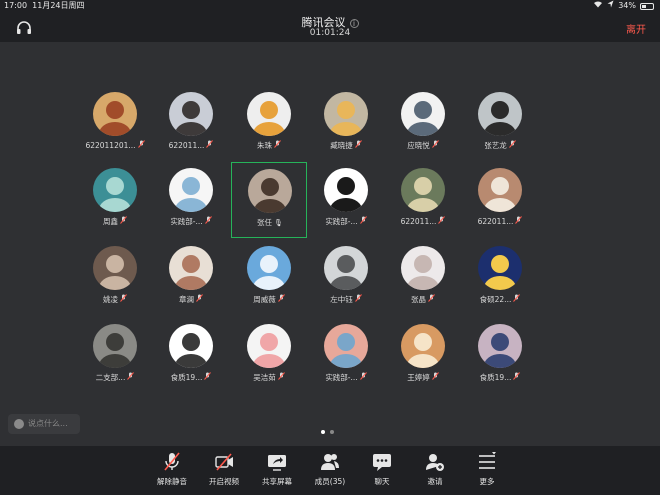  I want to click on unmute-label: 解除静音, so click(172, 481).